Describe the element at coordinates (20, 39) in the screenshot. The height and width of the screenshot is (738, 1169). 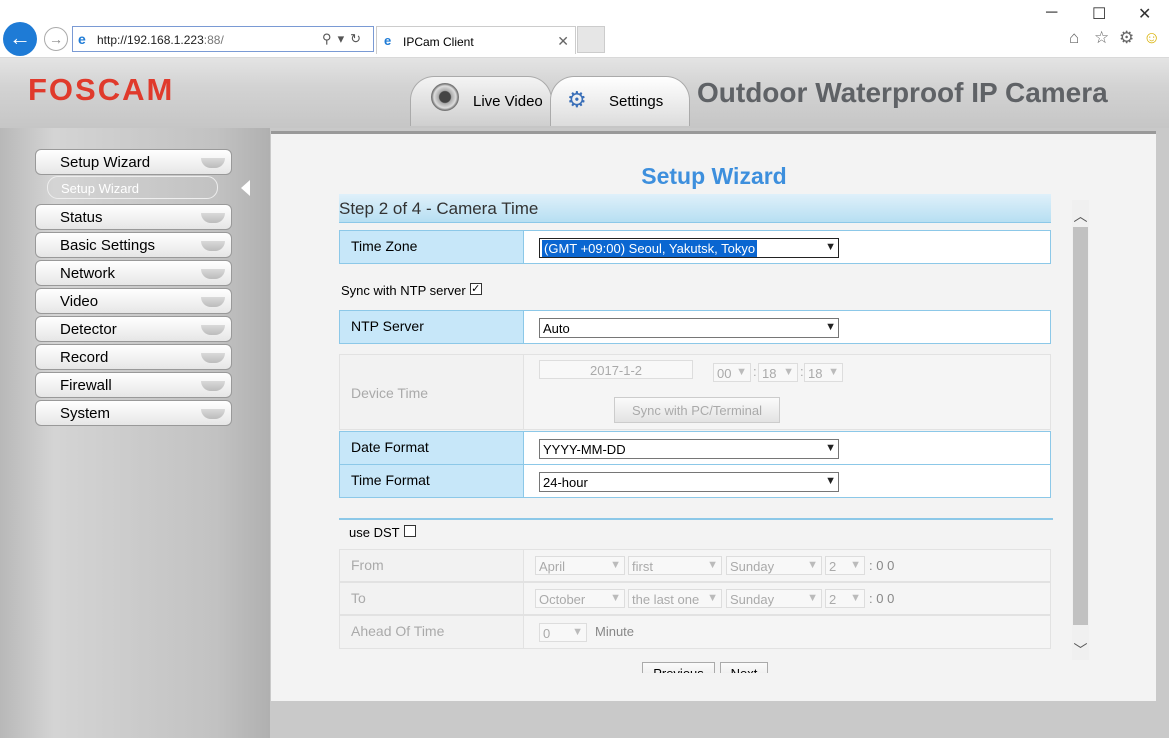
I see `back-button: ←` at that location.